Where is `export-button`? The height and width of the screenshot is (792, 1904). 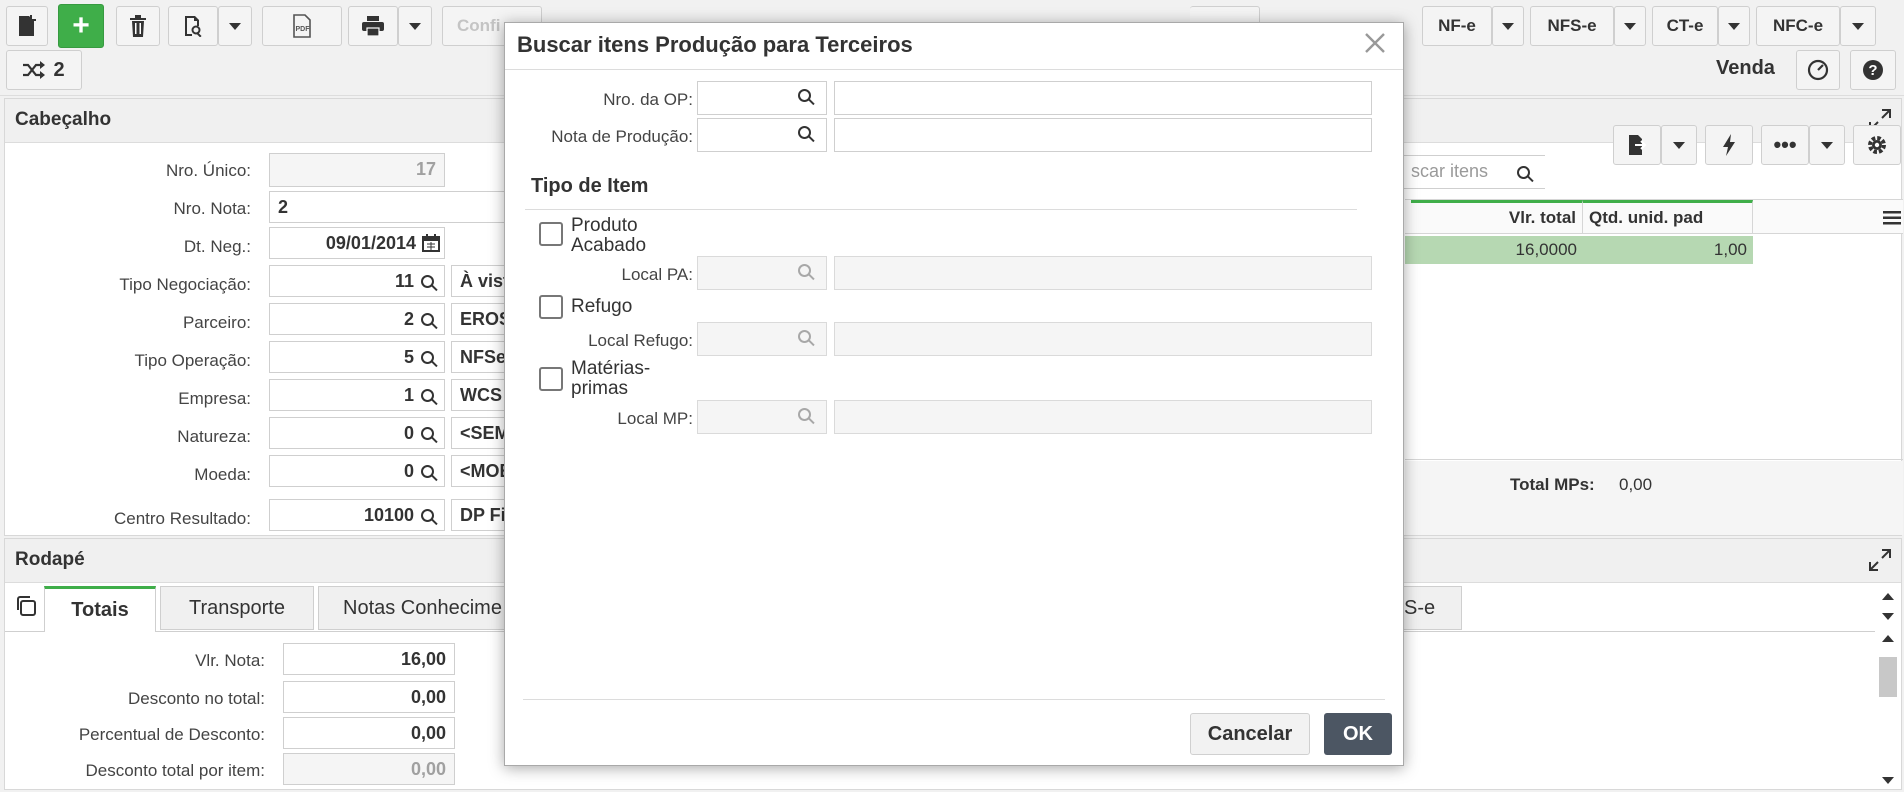
export-button is located at coordinates (1637, 145).